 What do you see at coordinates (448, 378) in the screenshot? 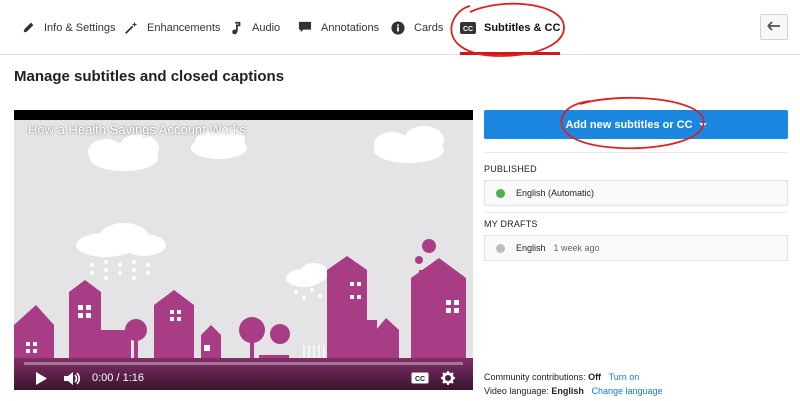
I see `settings-gear-icon` at bounding box center [448, 378].